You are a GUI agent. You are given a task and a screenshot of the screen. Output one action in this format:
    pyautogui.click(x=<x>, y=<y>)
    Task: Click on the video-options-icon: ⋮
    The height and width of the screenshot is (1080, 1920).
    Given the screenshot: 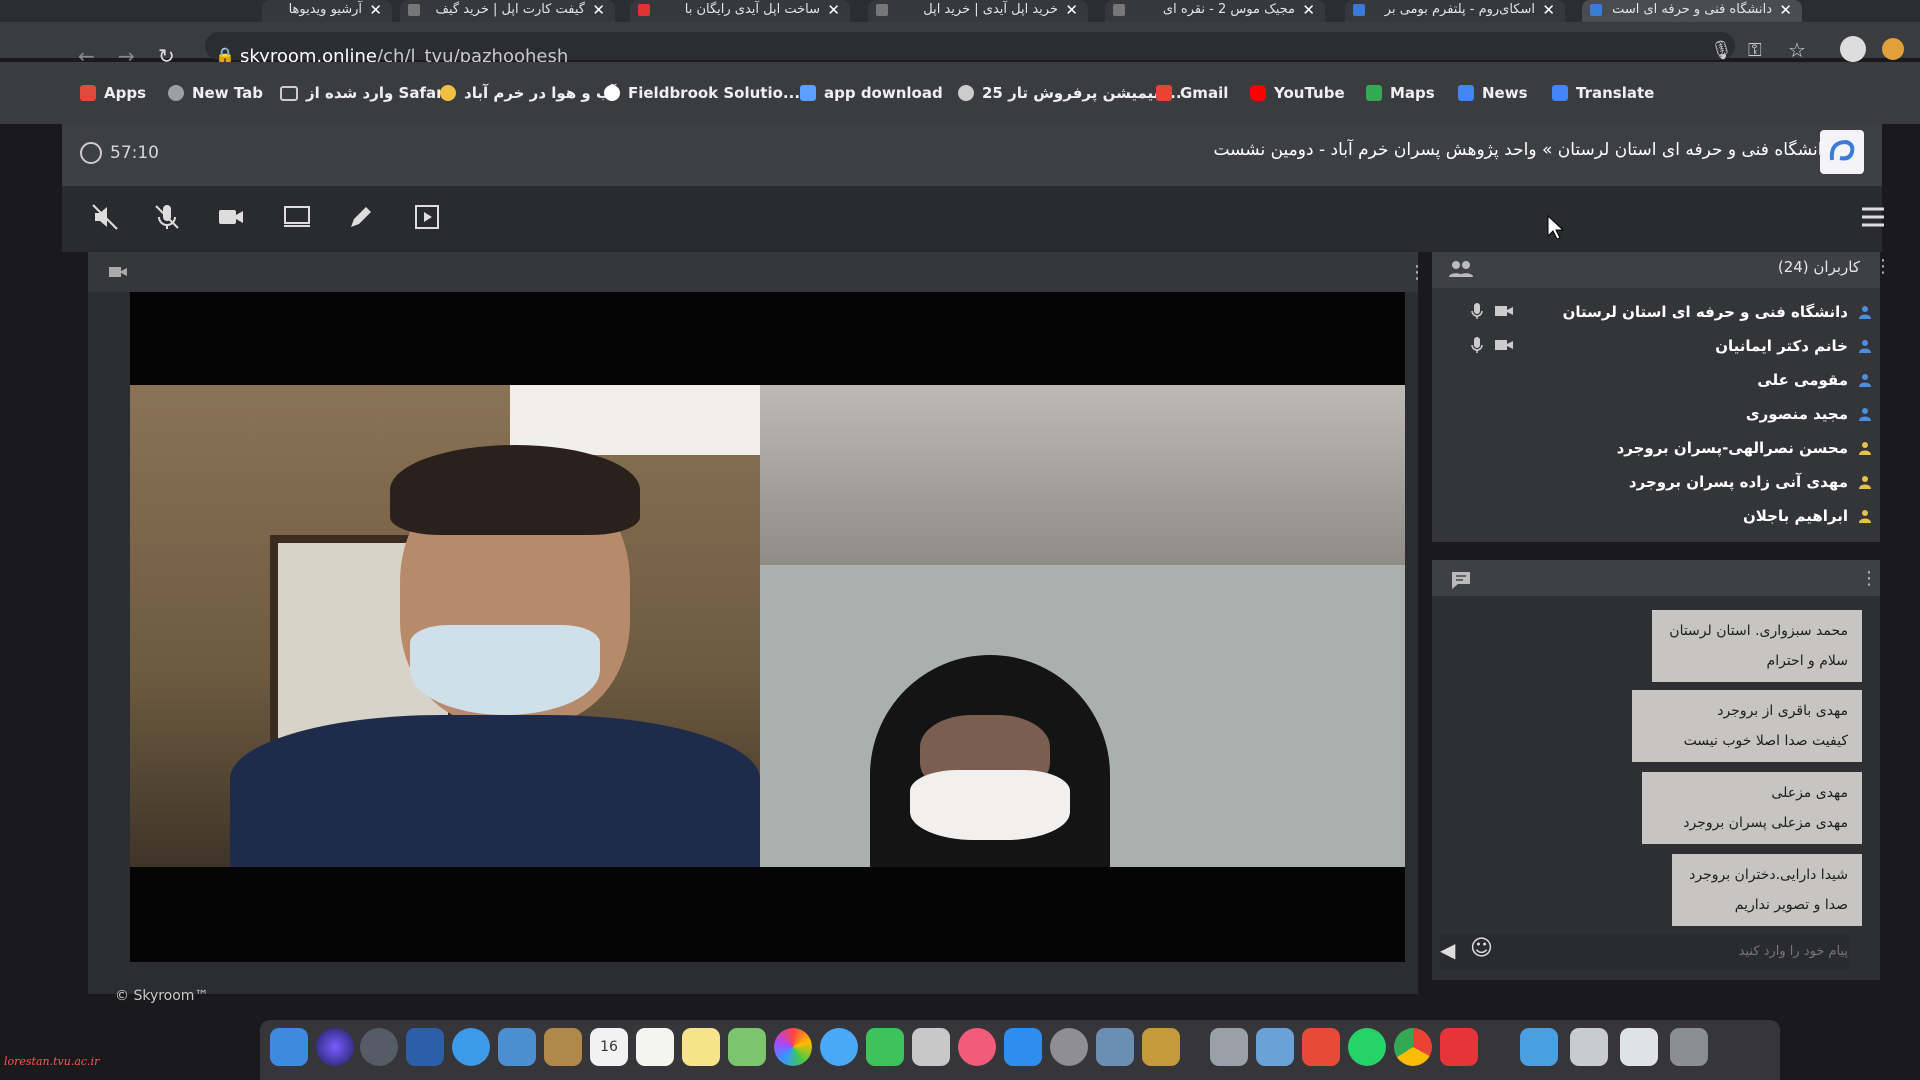 What is the action you would take?
    pyautogui.click(x=1417, y=272)
    